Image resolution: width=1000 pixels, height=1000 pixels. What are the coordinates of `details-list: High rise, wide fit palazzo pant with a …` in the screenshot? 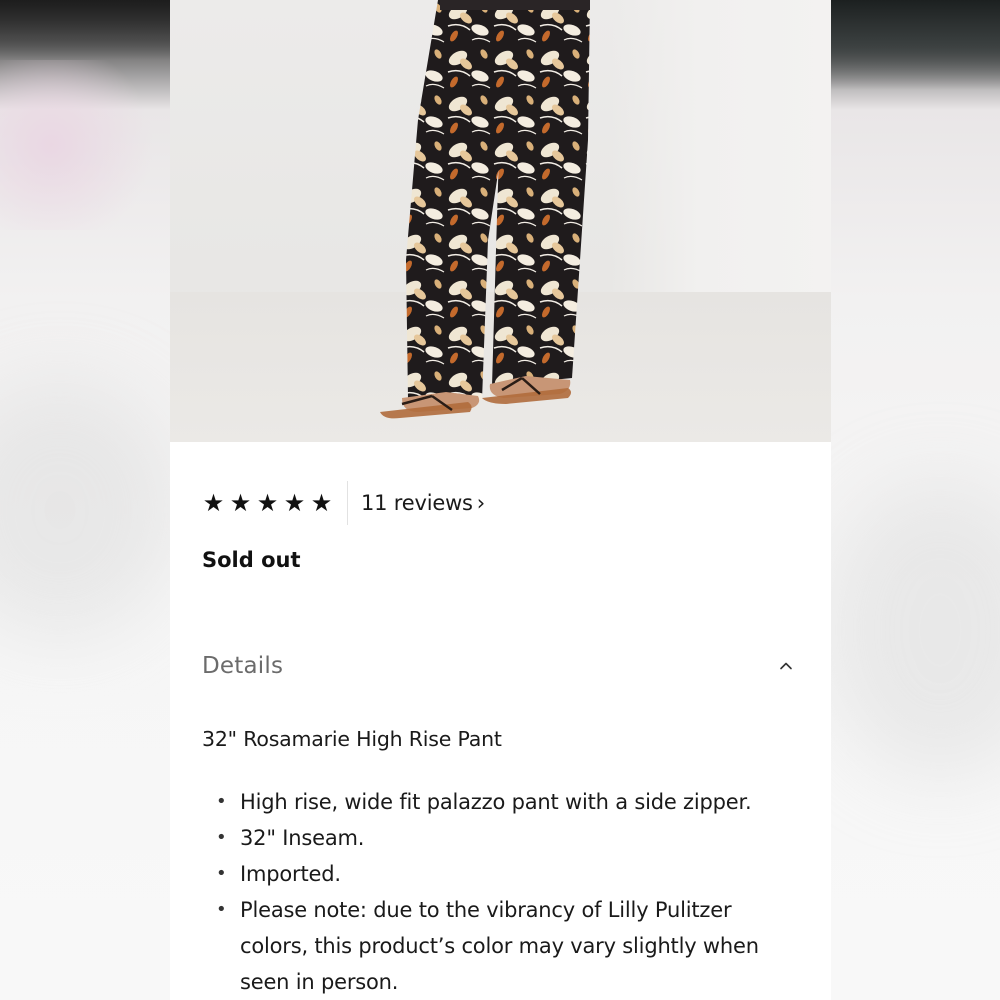 It's located at (502, 892).